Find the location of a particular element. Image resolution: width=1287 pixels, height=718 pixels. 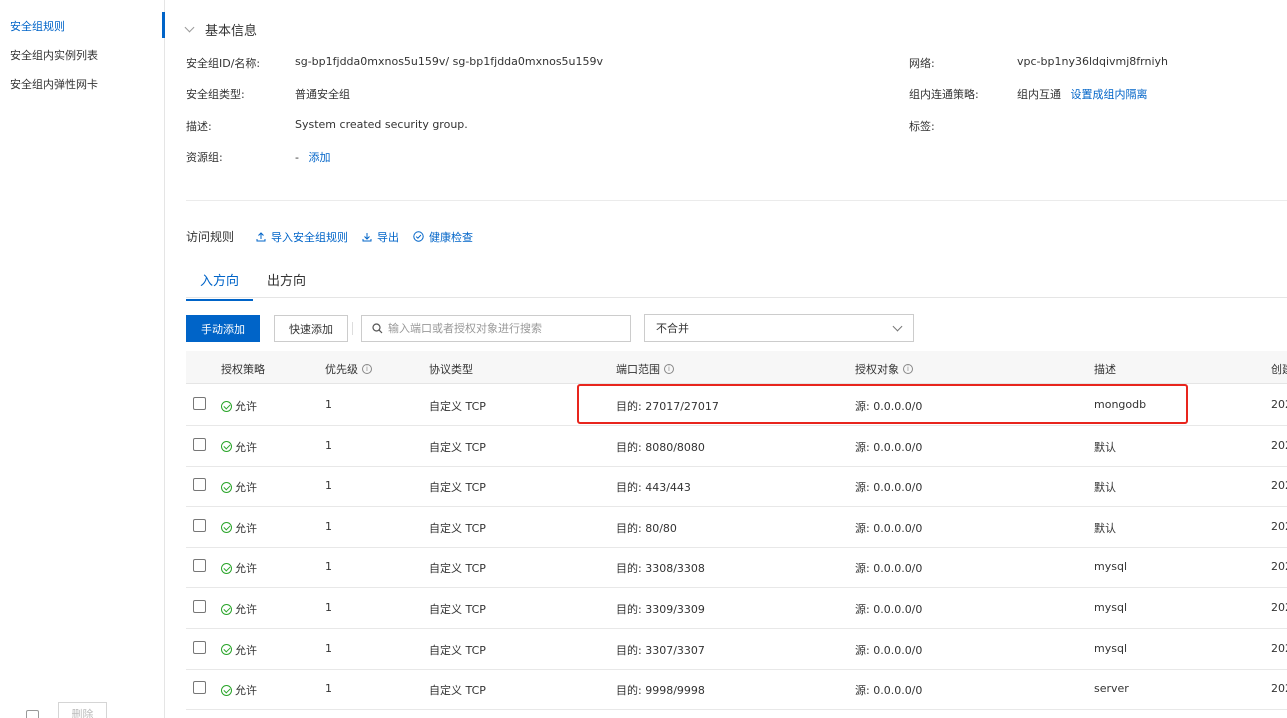

port-range-cell: 目的: 3308/3308 is located at coordinates (660, 569).